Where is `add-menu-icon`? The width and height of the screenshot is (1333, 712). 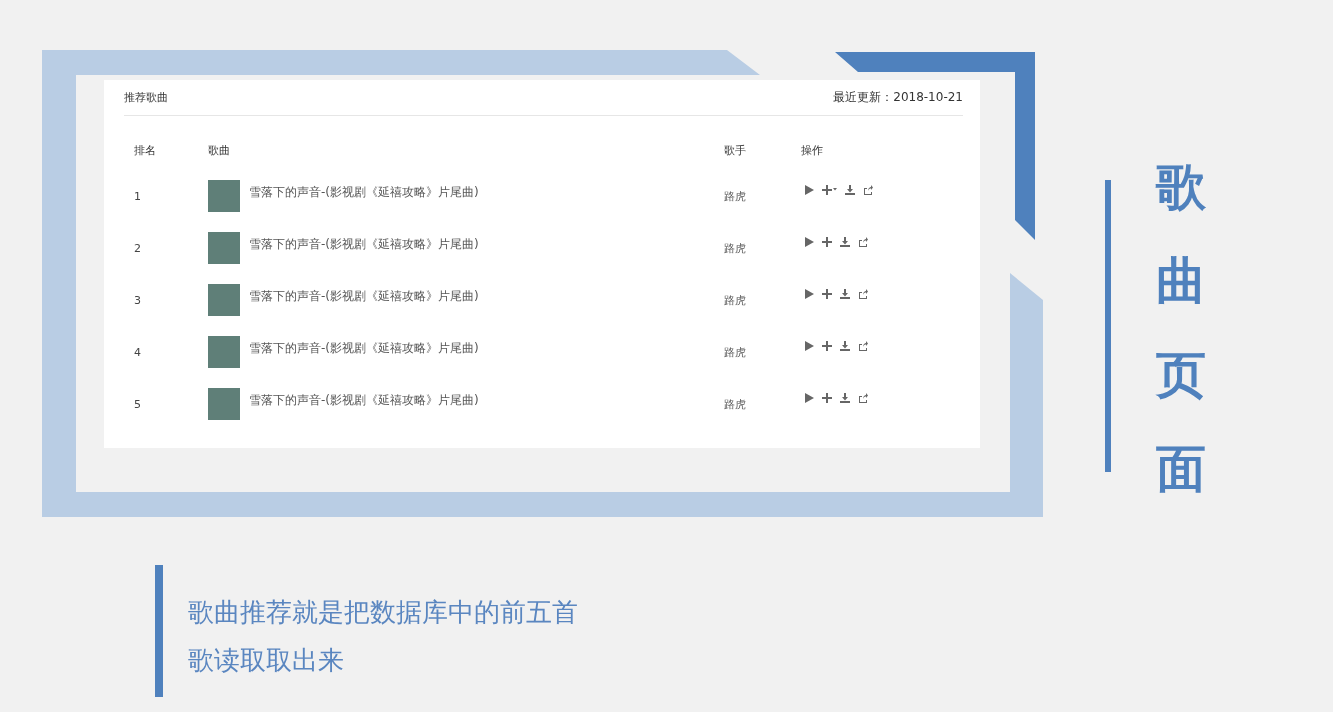 add-menu-icon is located at coordinates (829, 190).